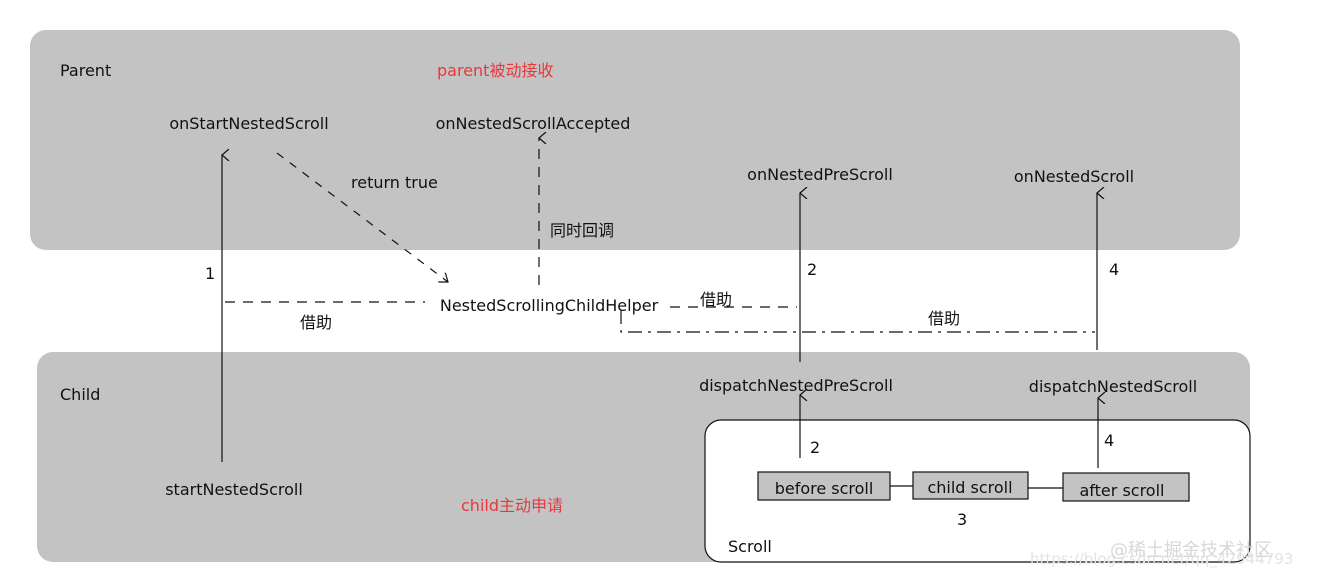 Image resolution: width=1334 pixels, height=588 pixels. What do you see at coordinates (716, 299) in the screenshot?
I see `borrow-mid-label: 借助` at bounding box center [716, 299].